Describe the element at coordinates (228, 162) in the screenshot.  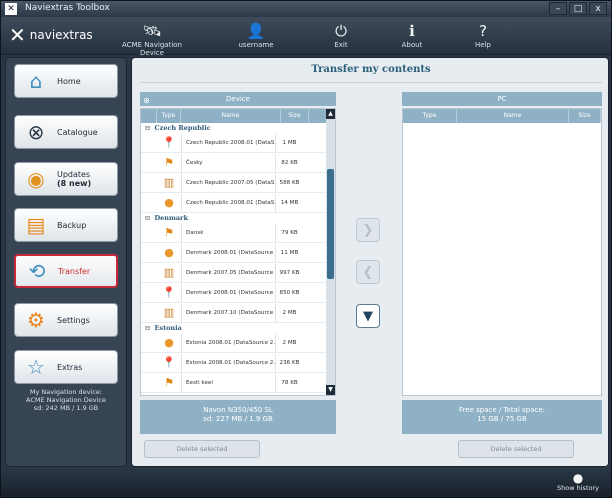
I see `row-name: Česky` at that location.